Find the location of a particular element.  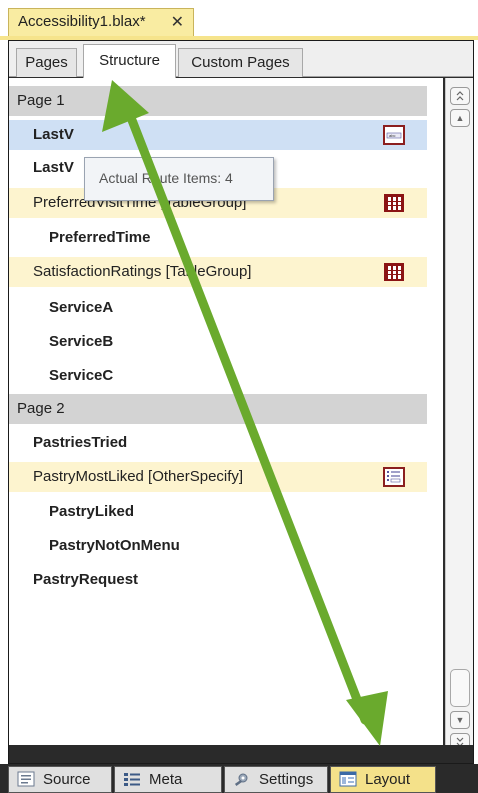

vertical-scrollbar: ▲ ▼ is located at coordinates (459, 414).